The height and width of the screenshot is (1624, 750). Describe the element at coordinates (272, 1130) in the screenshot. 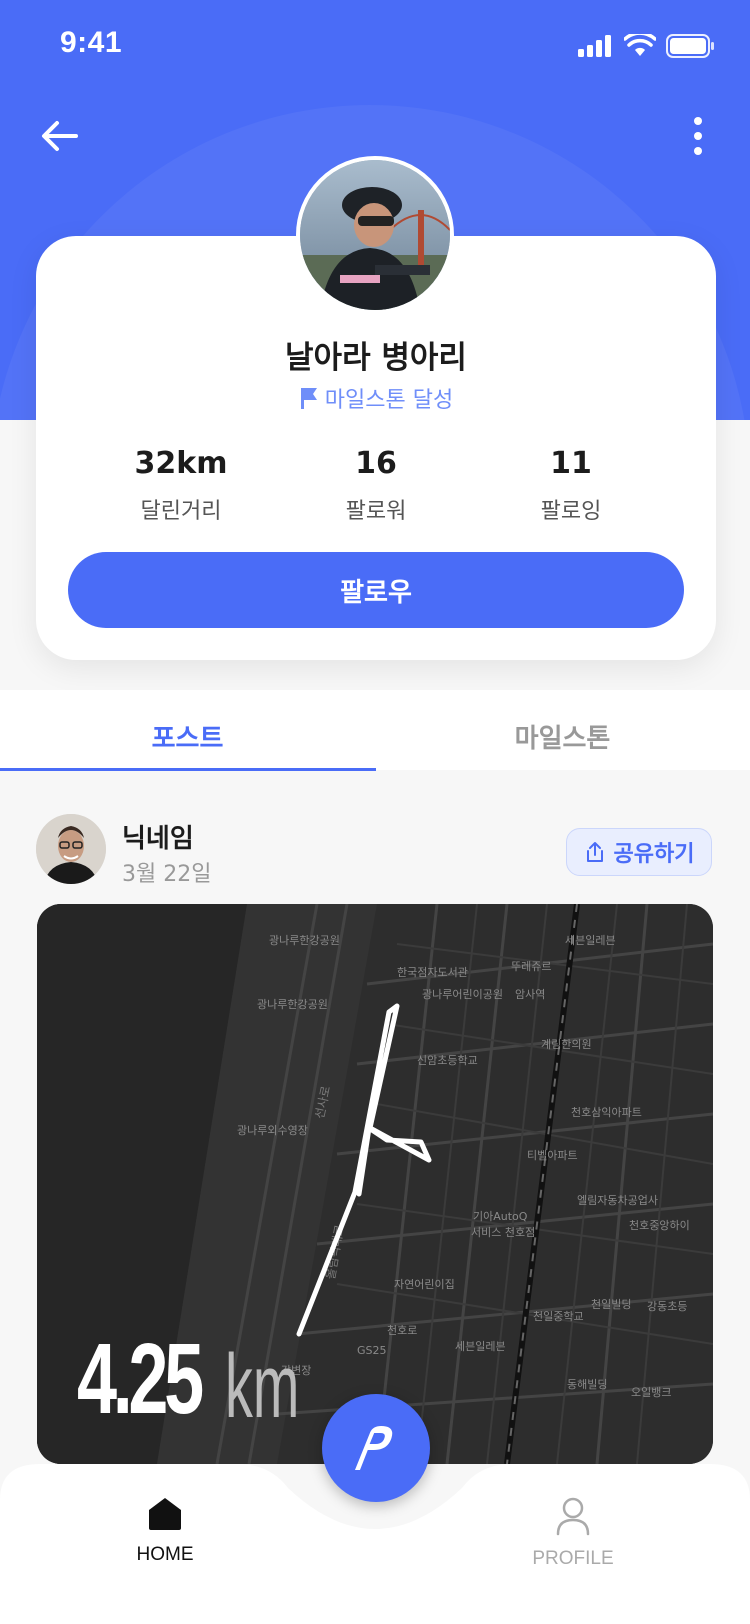

I see `svg-text: 광나루외수영장` at that location.